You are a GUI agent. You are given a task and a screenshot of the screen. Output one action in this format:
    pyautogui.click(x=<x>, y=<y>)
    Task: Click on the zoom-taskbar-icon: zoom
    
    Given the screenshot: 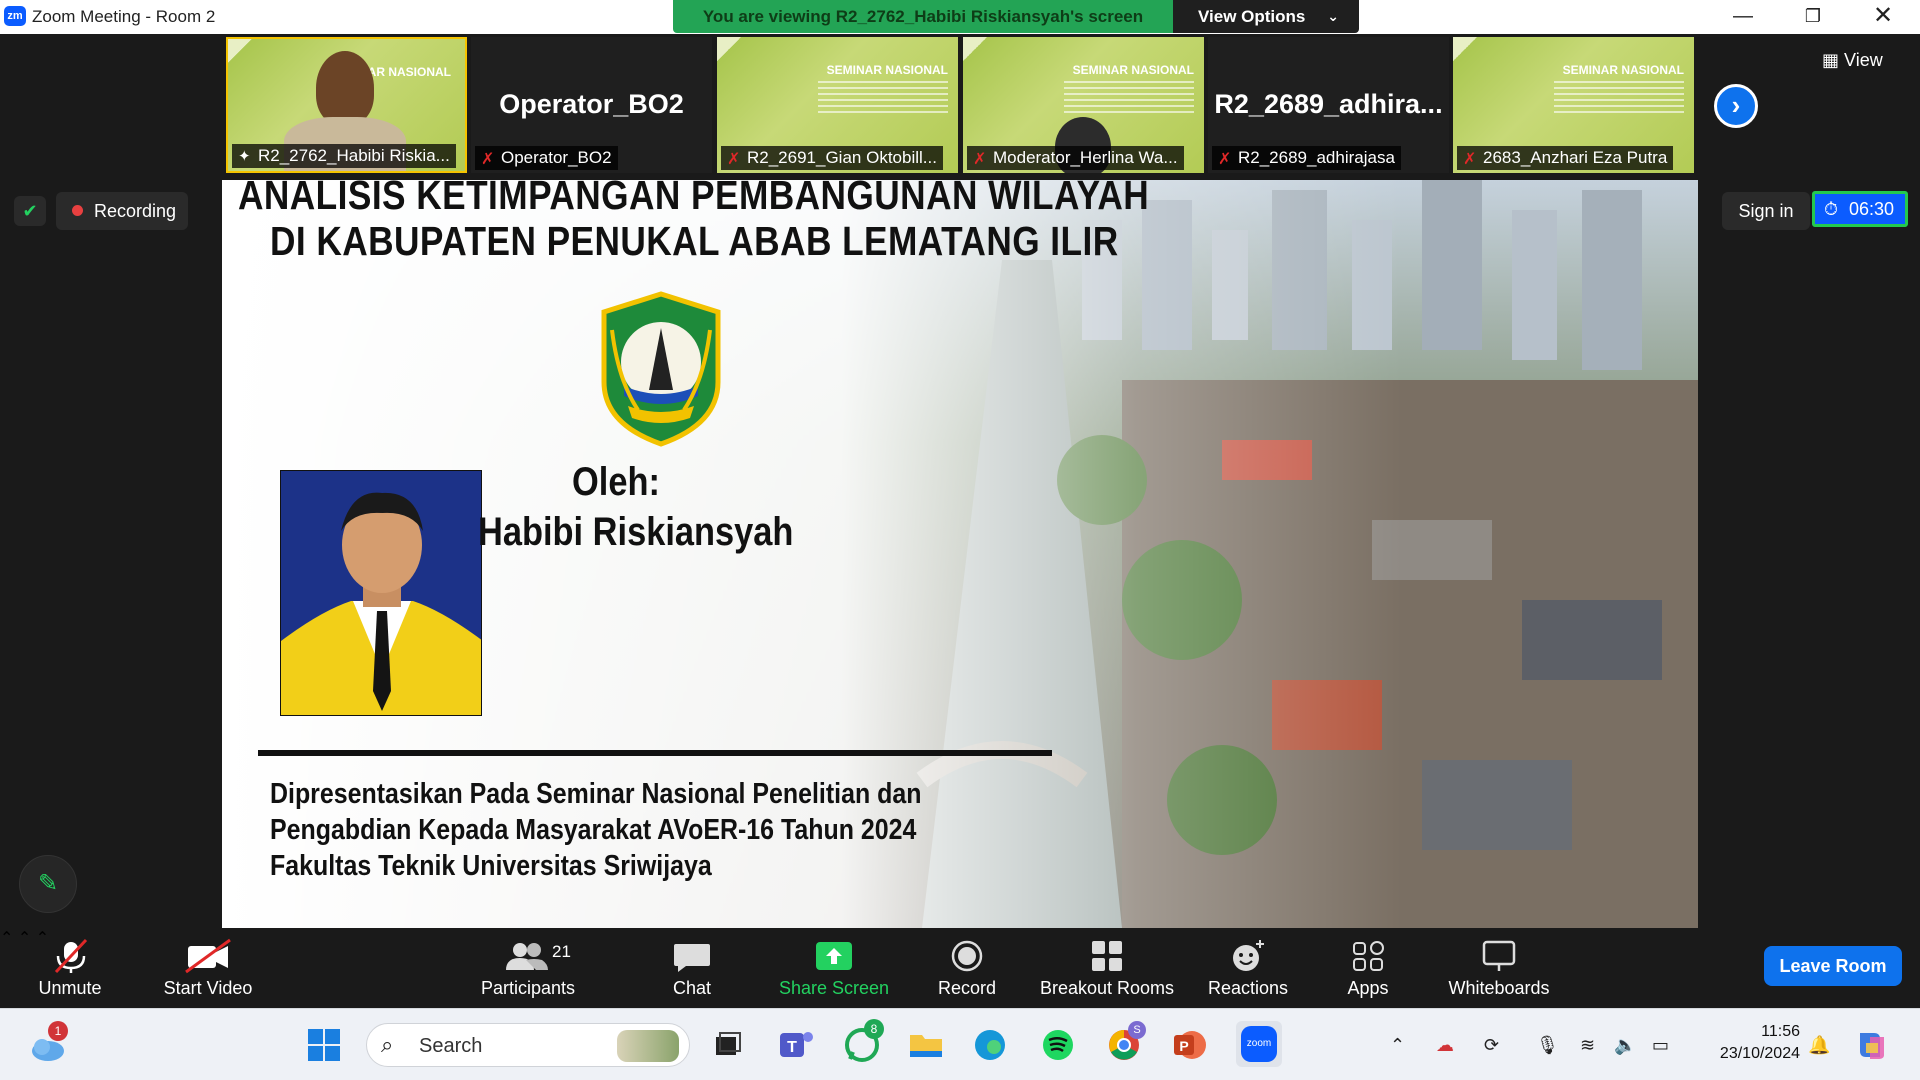 What is the action you would take?
    pyautogui.click(x=1259, y=1044)
    